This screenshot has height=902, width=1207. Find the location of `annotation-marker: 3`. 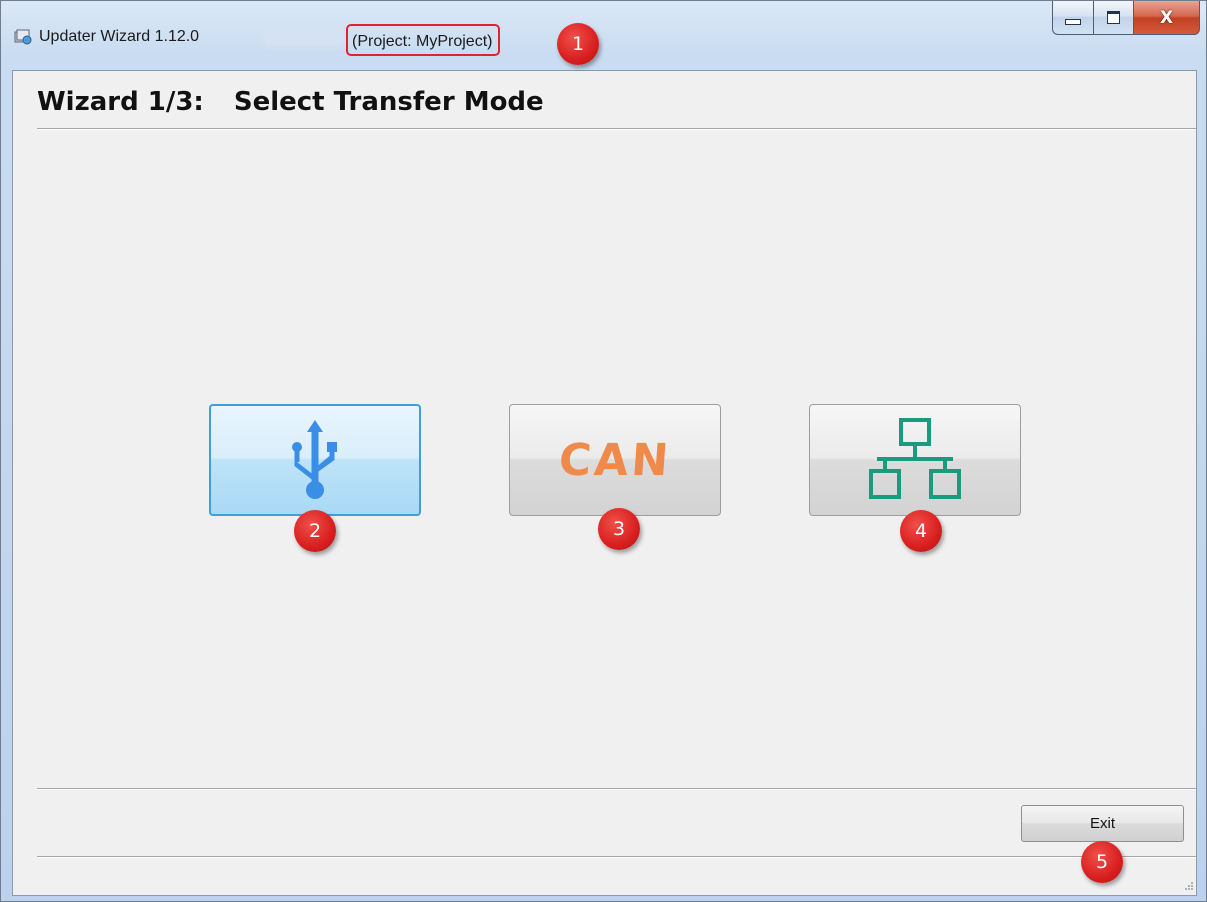

annotation-marker: 3 is located at coordinates (619, 529).